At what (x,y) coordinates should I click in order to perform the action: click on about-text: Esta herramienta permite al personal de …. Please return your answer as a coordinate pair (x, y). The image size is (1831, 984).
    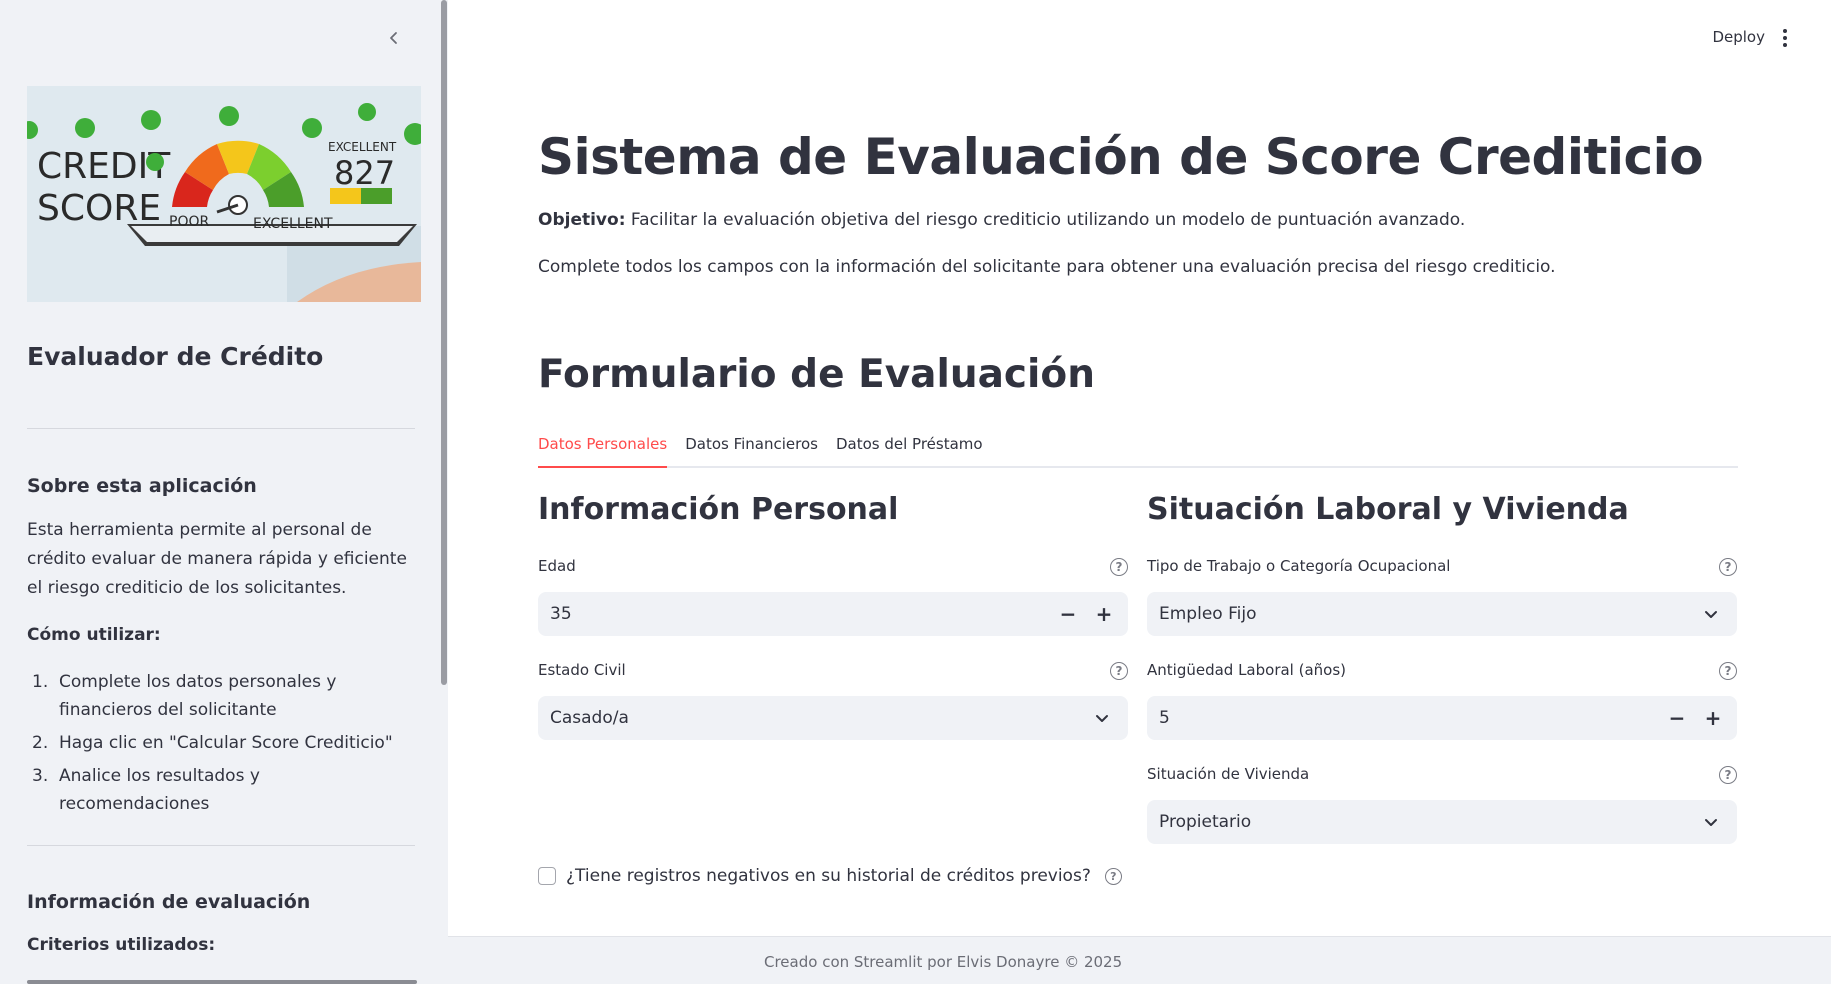
    Looking at the image, I should click on (217, 559).